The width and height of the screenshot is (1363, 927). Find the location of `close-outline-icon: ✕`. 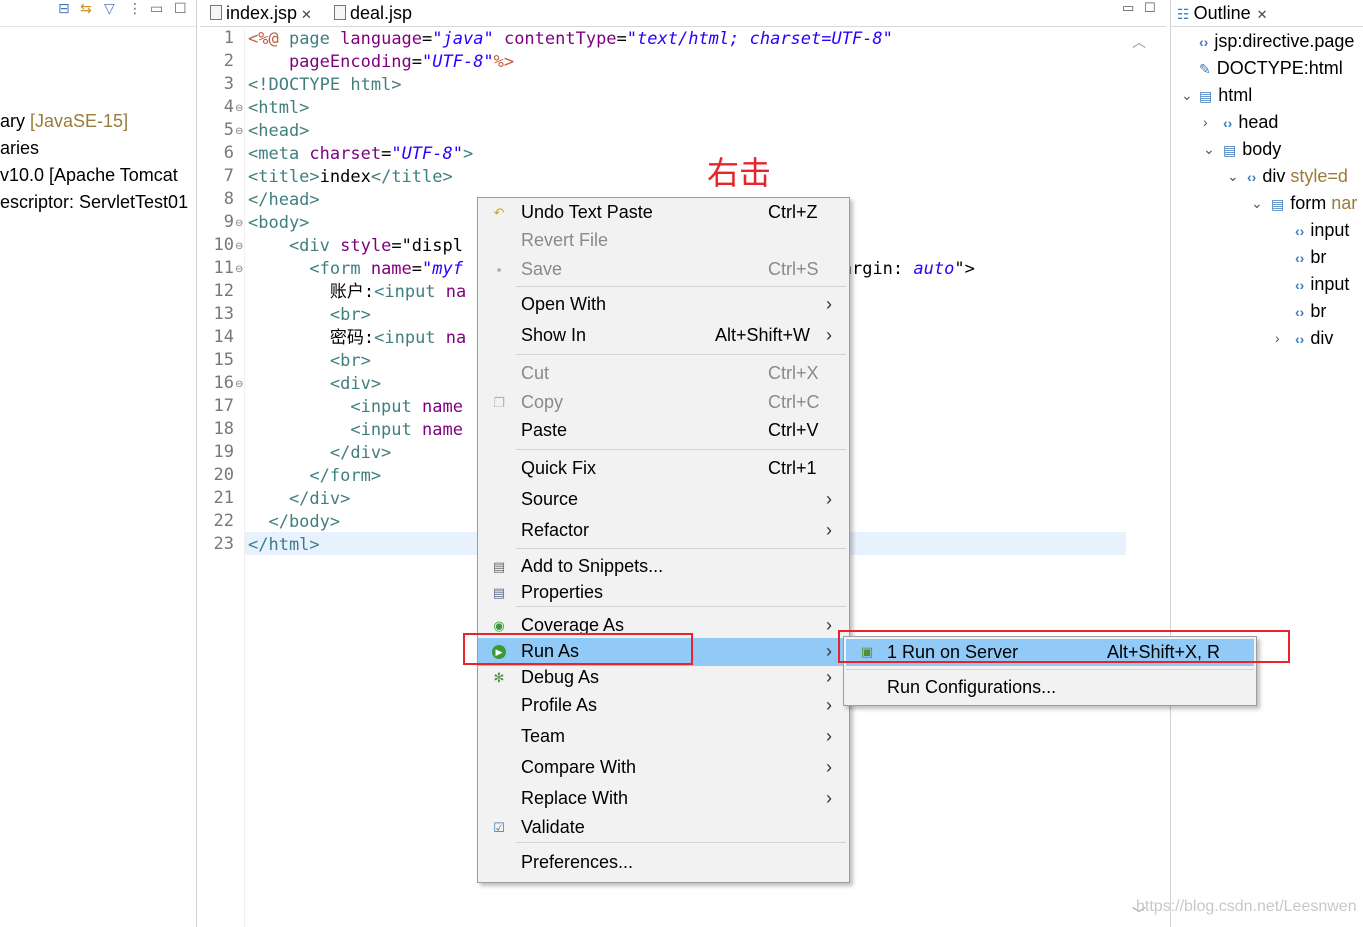

close-outline-icon: ✕ is located at coordinates (1262, 14).